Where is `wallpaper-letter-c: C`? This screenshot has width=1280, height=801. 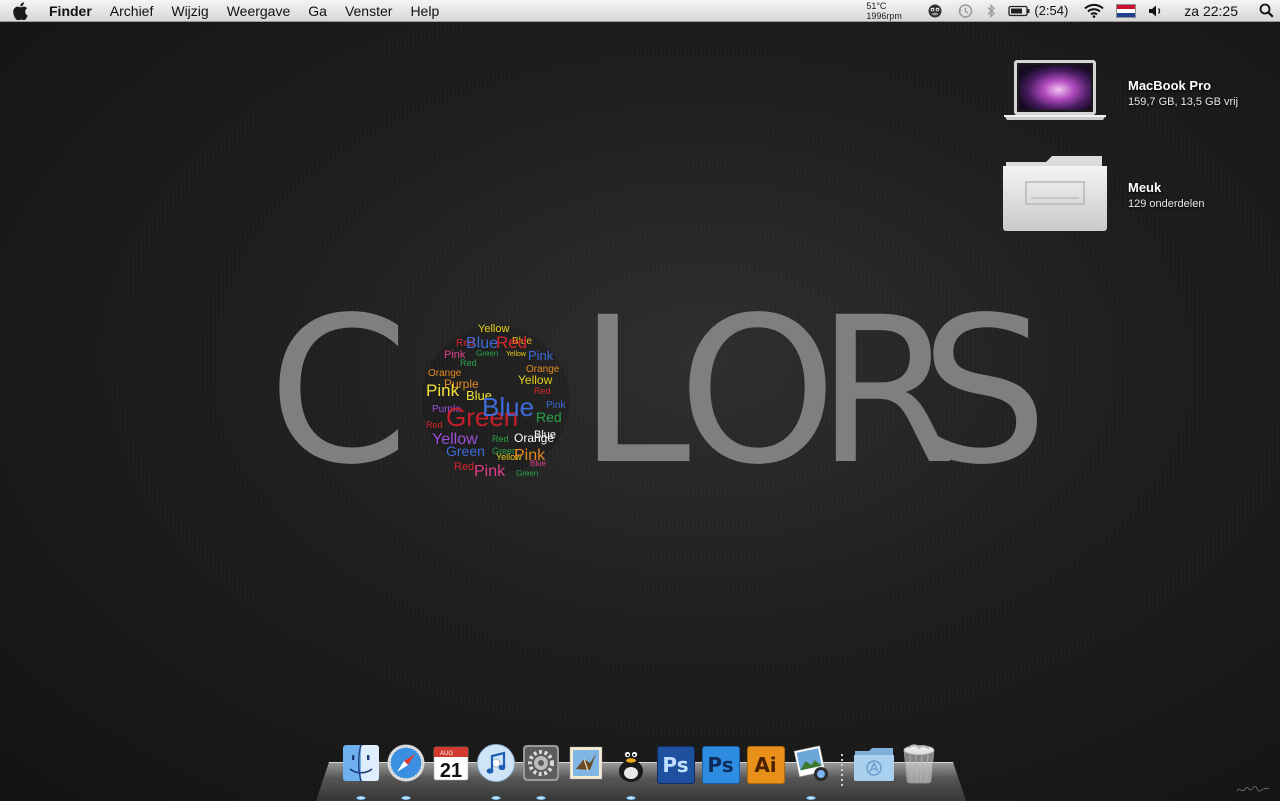 wallpaper-letter-c: C is located at coordinates (339, 391).